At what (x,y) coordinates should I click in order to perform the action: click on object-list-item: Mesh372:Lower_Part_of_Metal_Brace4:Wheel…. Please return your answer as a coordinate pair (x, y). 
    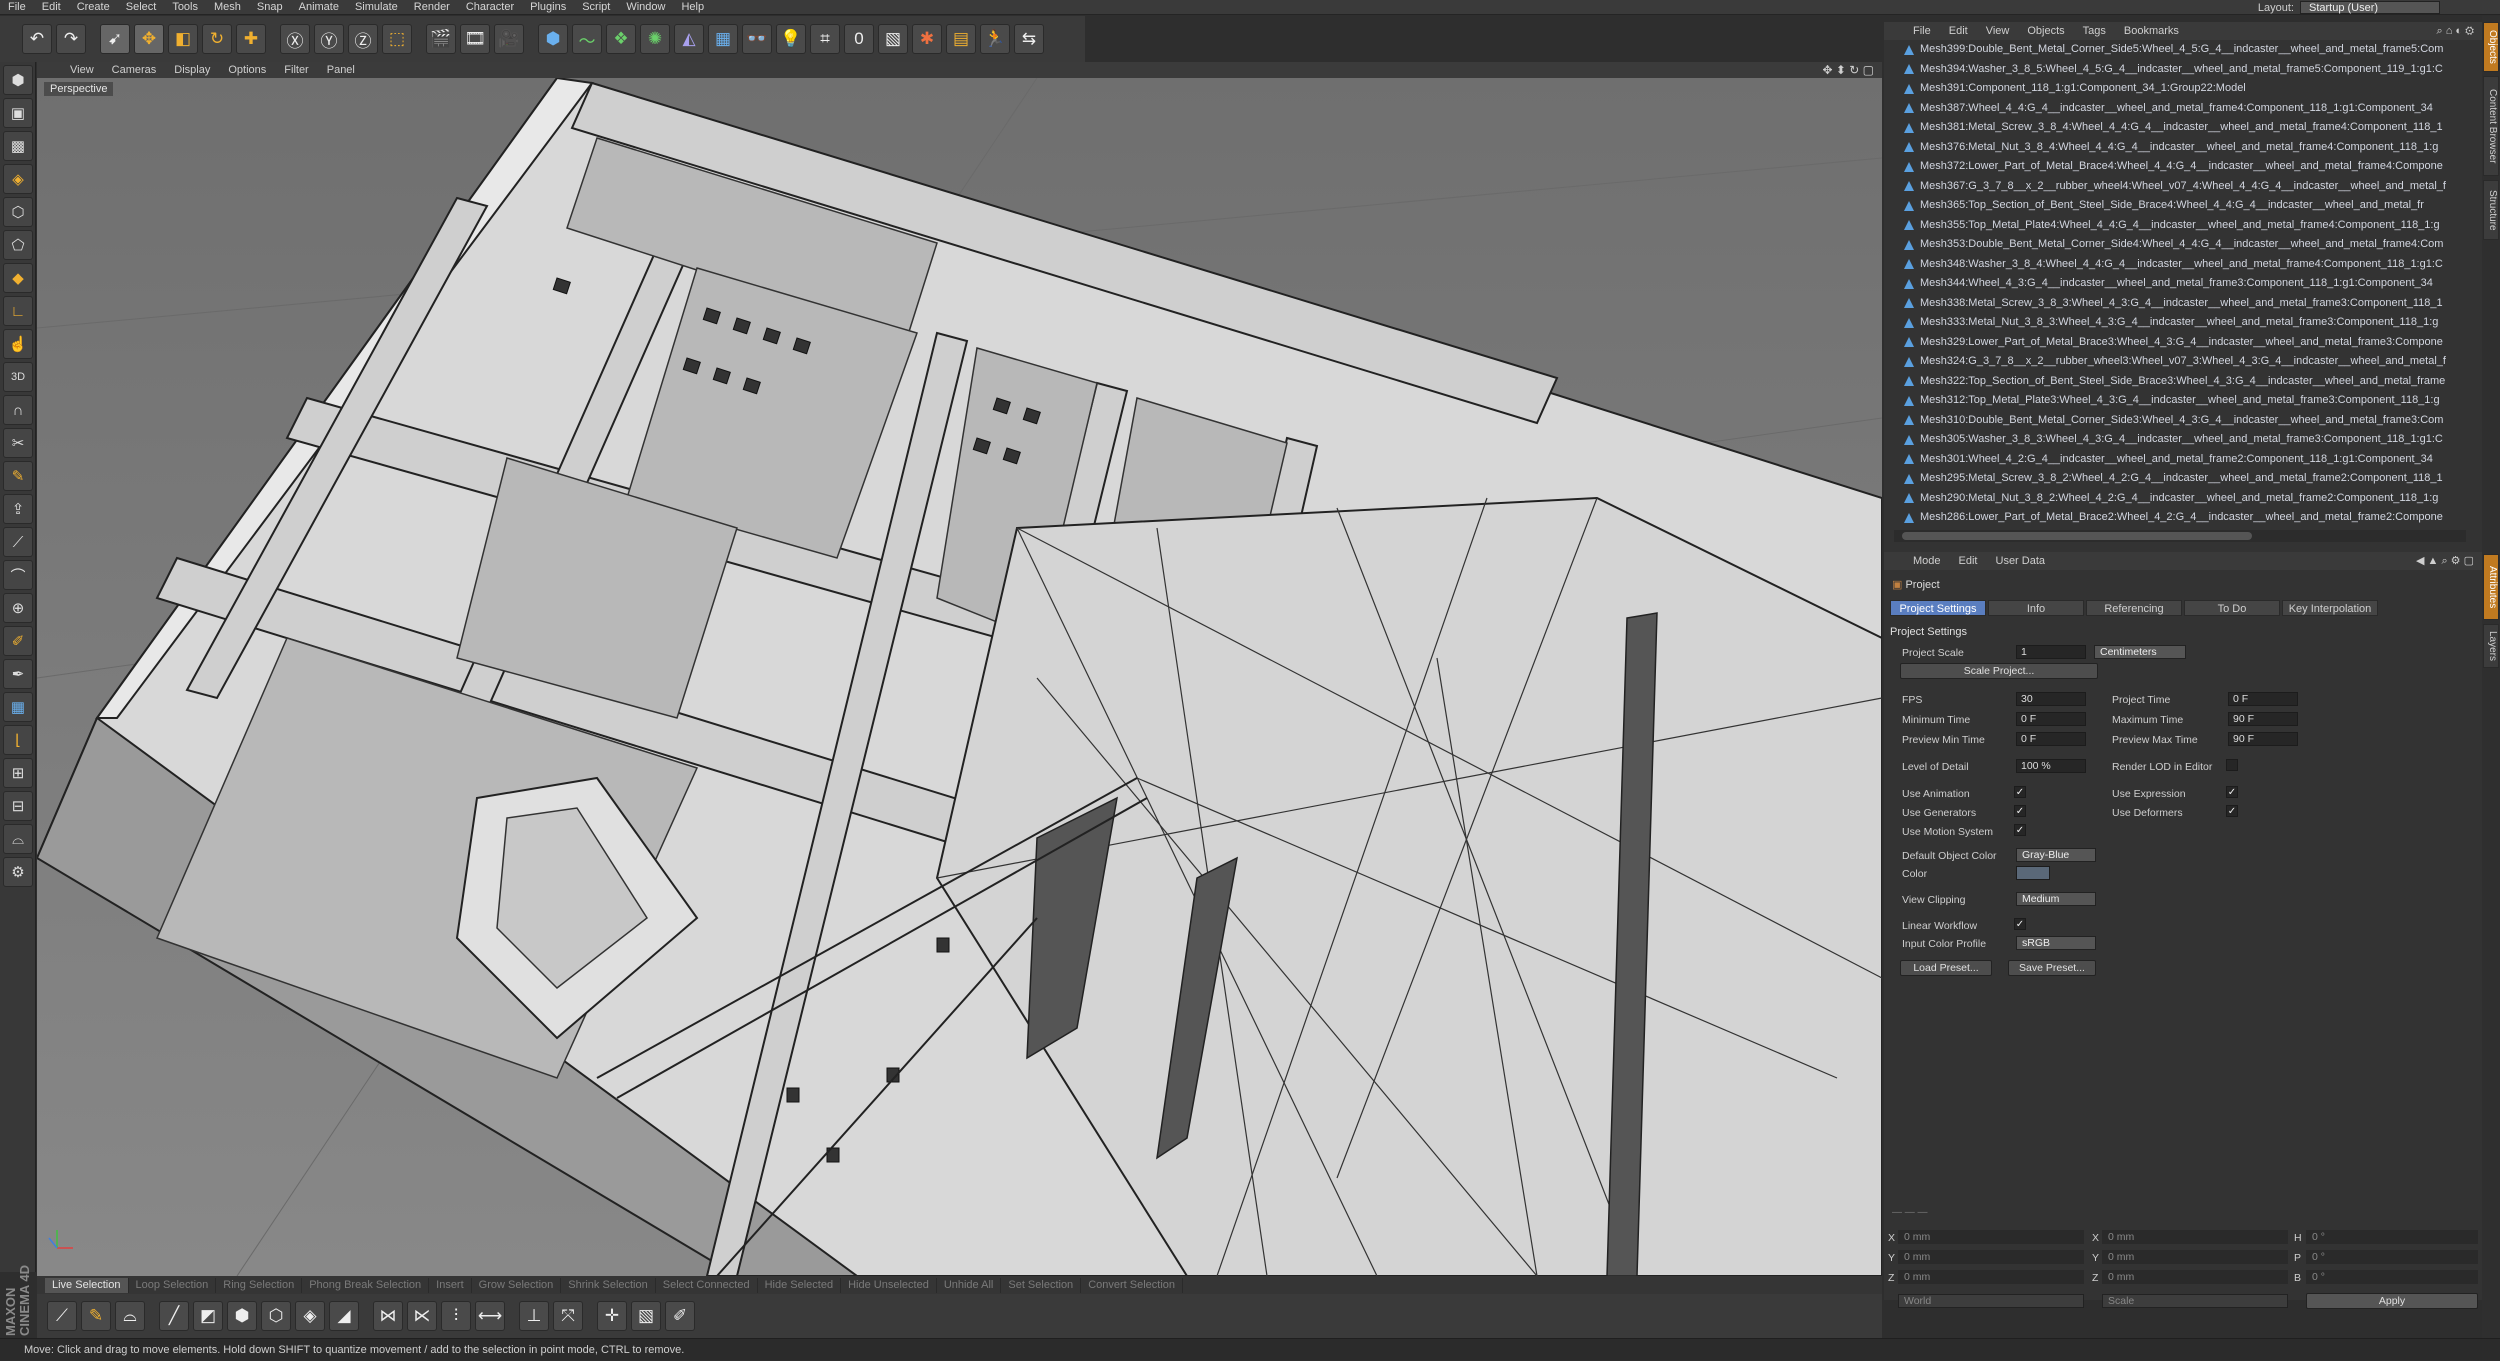
    Looking at the image, I should click on (2180, 167).